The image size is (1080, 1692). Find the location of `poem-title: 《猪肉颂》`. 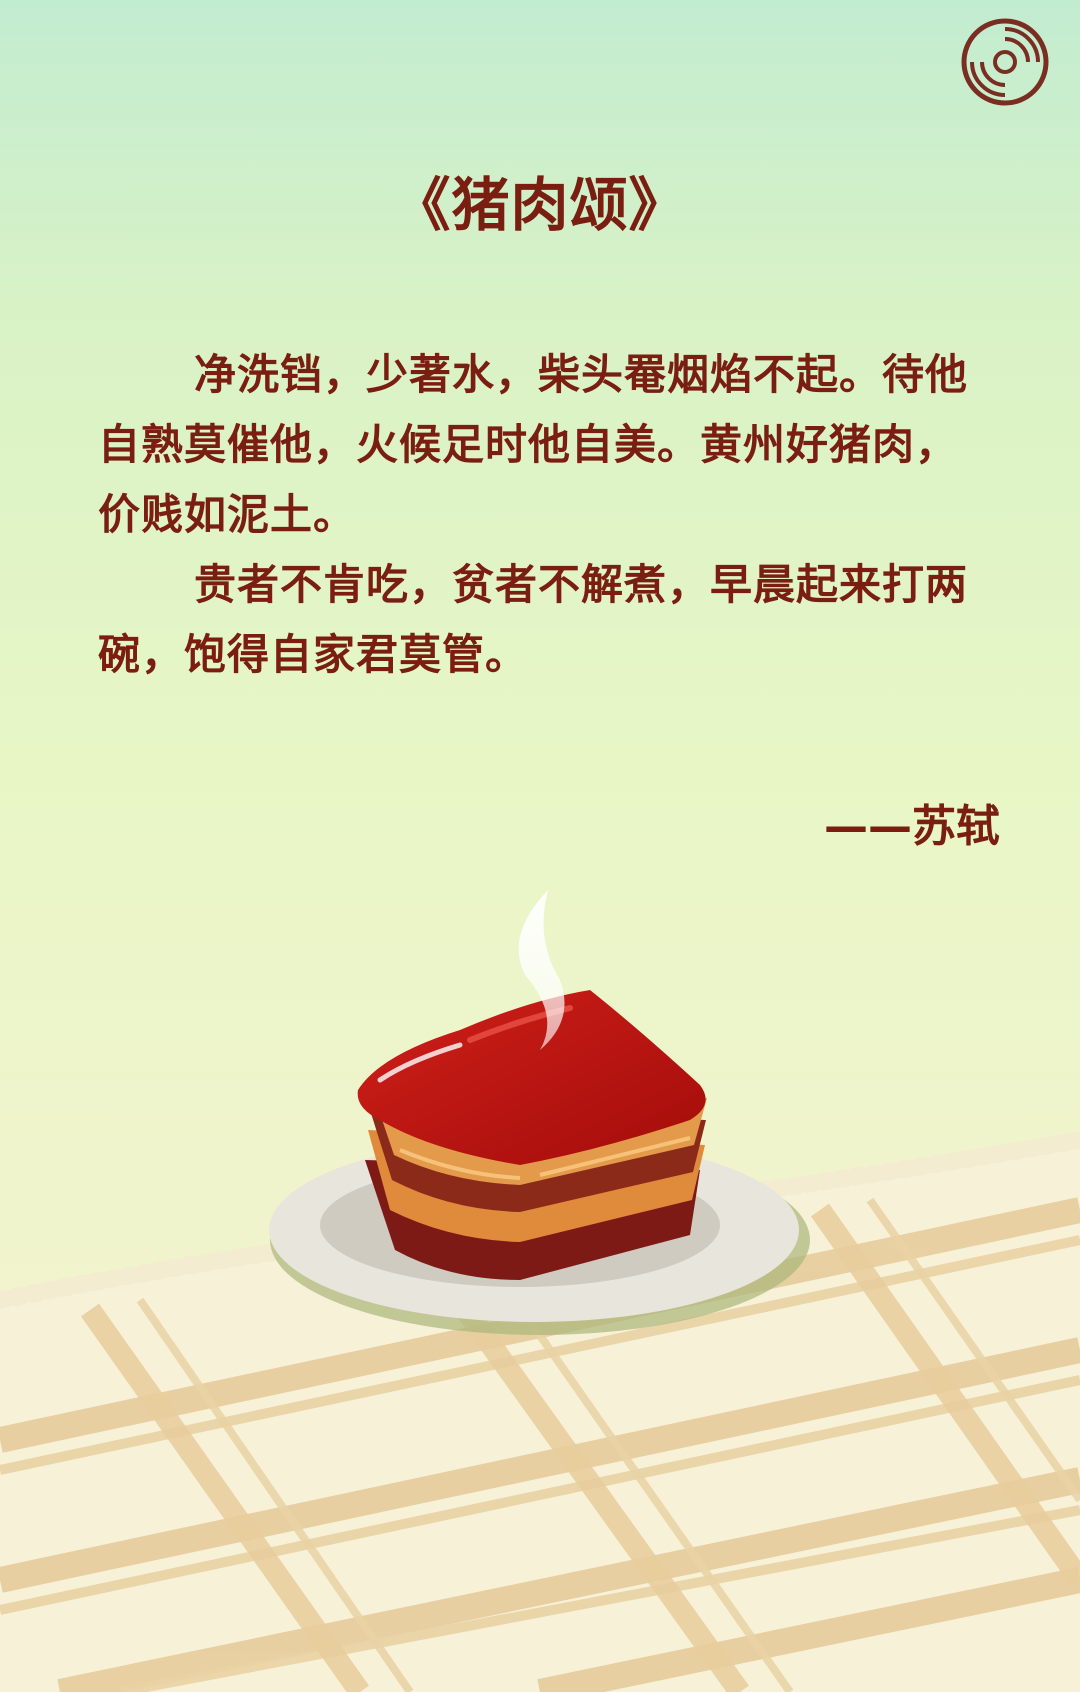

poem-title: 《猪肉颂》 is located at coordinates (540, 205).